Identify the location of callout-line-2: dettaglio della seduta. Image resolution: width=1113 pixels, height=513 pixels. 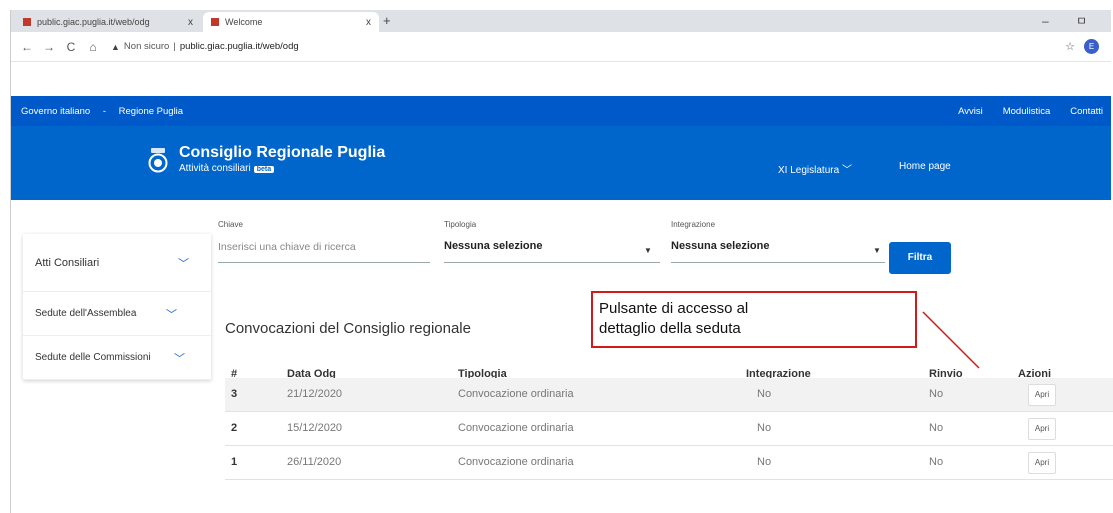
(670, 328).